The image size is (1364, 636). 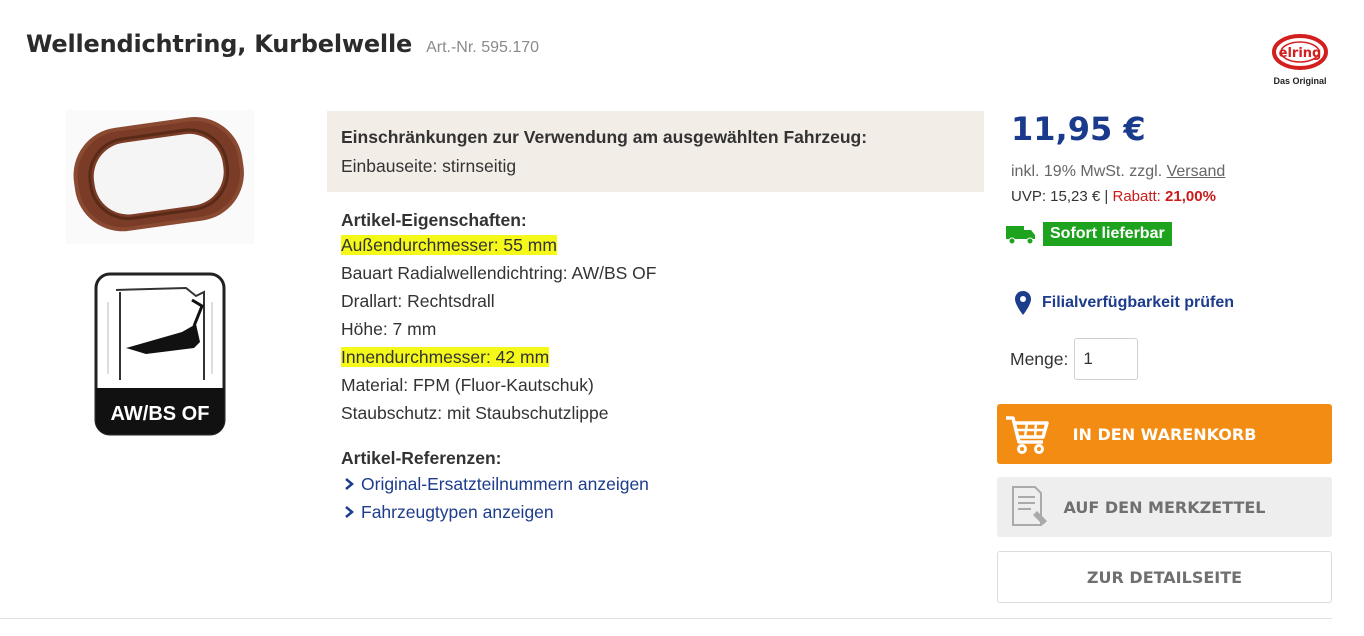 I want to click on detail-button-label: ZUR DETAILSEITE, so click(x=1164, y=577).